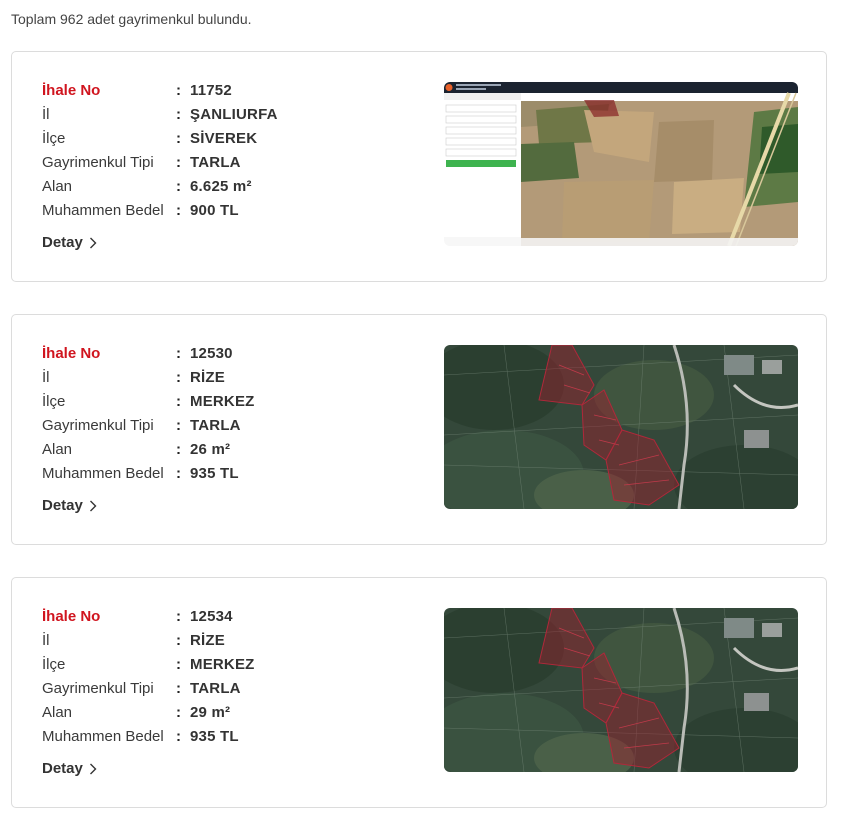 Image resolution: width=842 pixels, height=836 pixels. I want to click on alan-value: 6.625 m², so click(221, 186).